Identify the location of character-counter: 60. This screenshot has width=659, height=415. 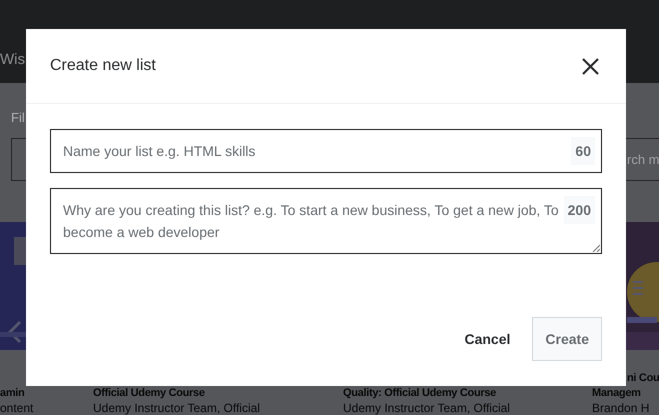
(583, 151).